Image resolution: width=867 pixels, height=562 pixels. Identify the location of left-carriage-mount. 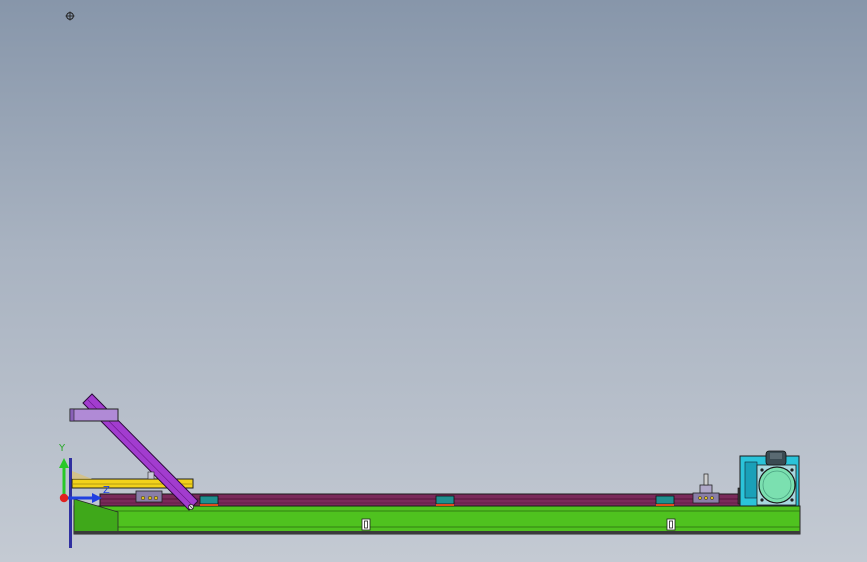
(149, 496).